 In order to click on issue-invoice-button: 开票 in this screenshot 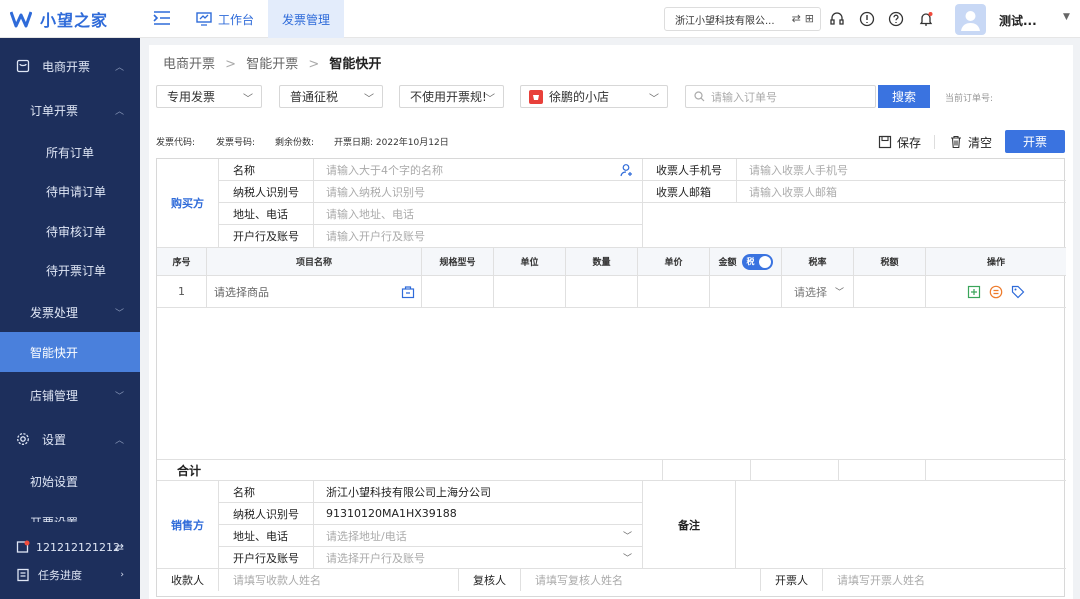, I will do `click(1035, 141)`.